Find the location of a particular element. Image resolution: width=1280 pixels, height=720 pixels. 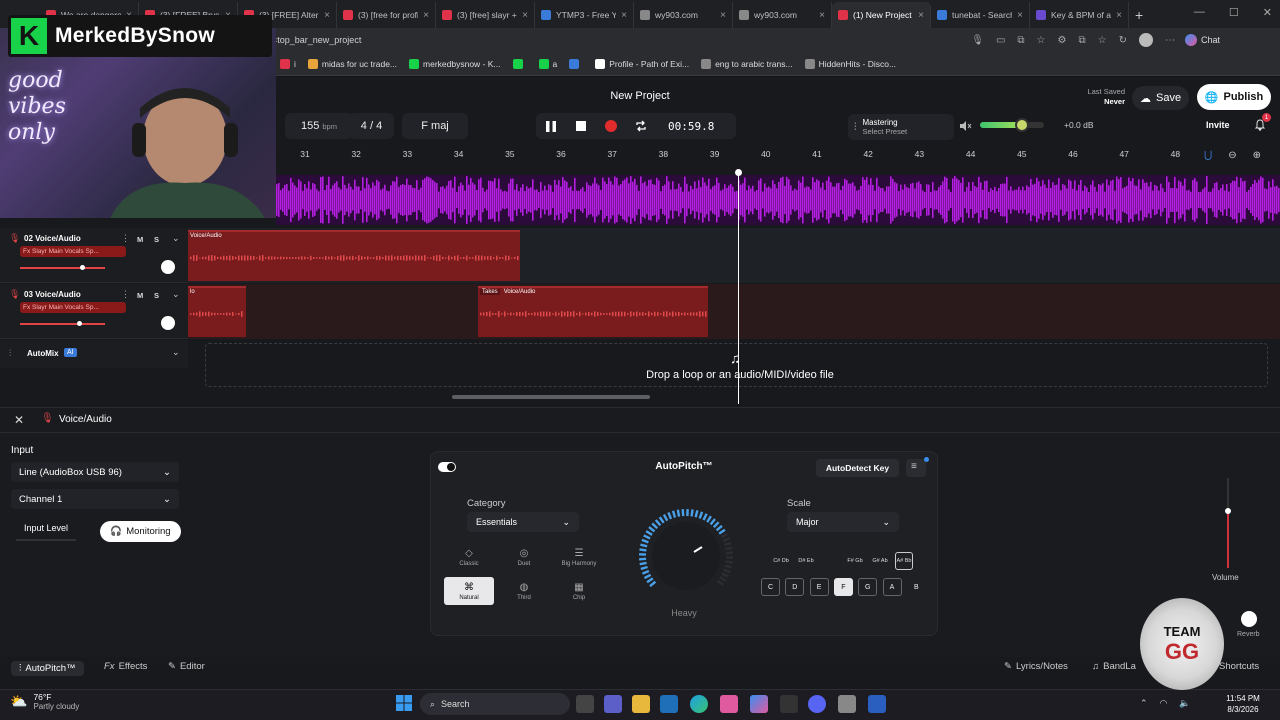

taskbar-search: ⌕ Search is located at coordinates (495, 704).